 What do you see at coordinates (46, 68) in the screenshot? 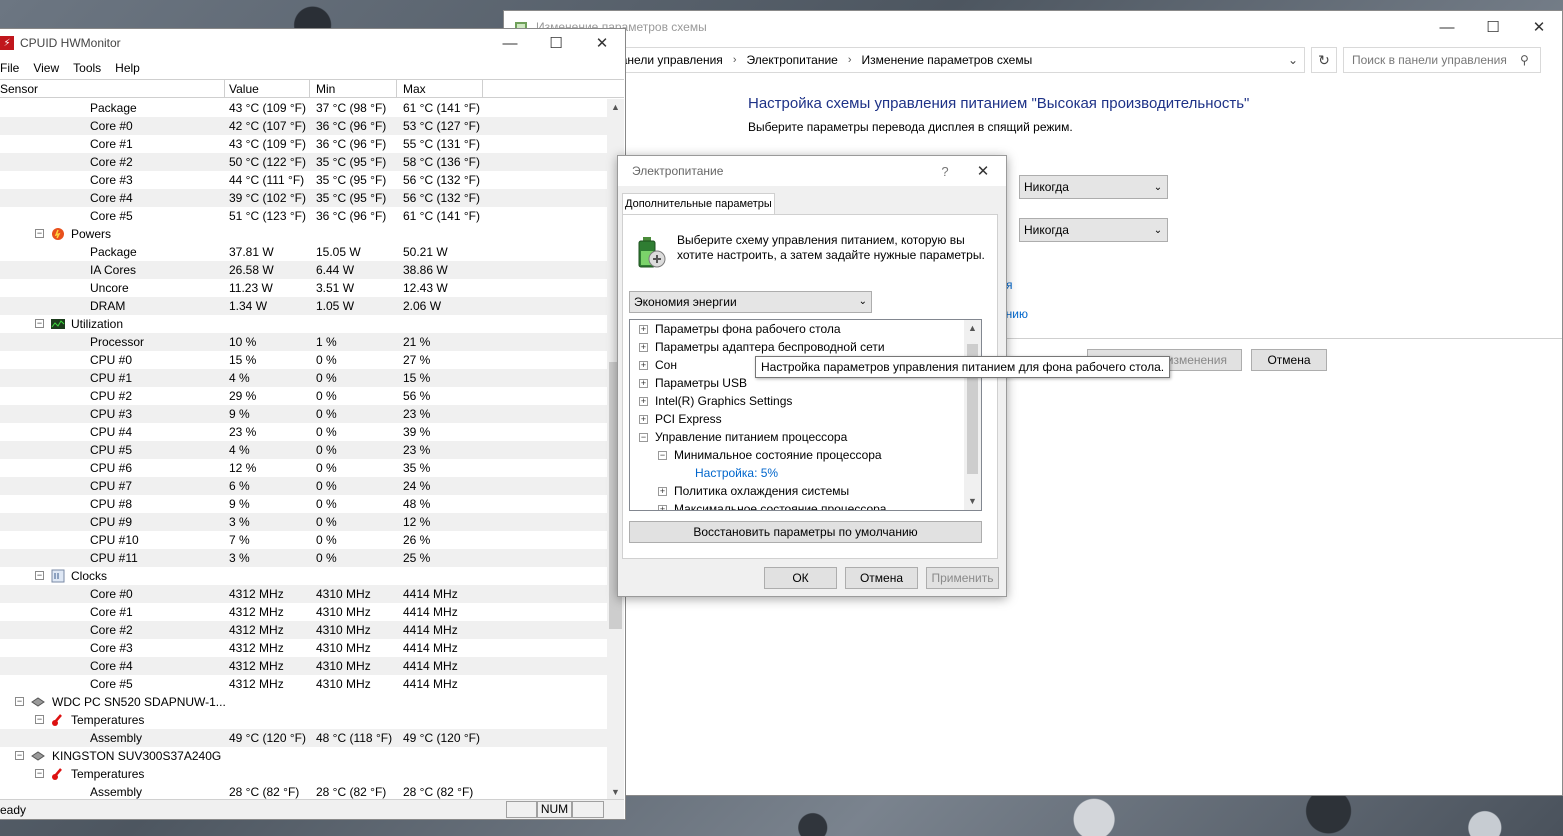
I see `menu-view: View` at bounding box center [46, 68].